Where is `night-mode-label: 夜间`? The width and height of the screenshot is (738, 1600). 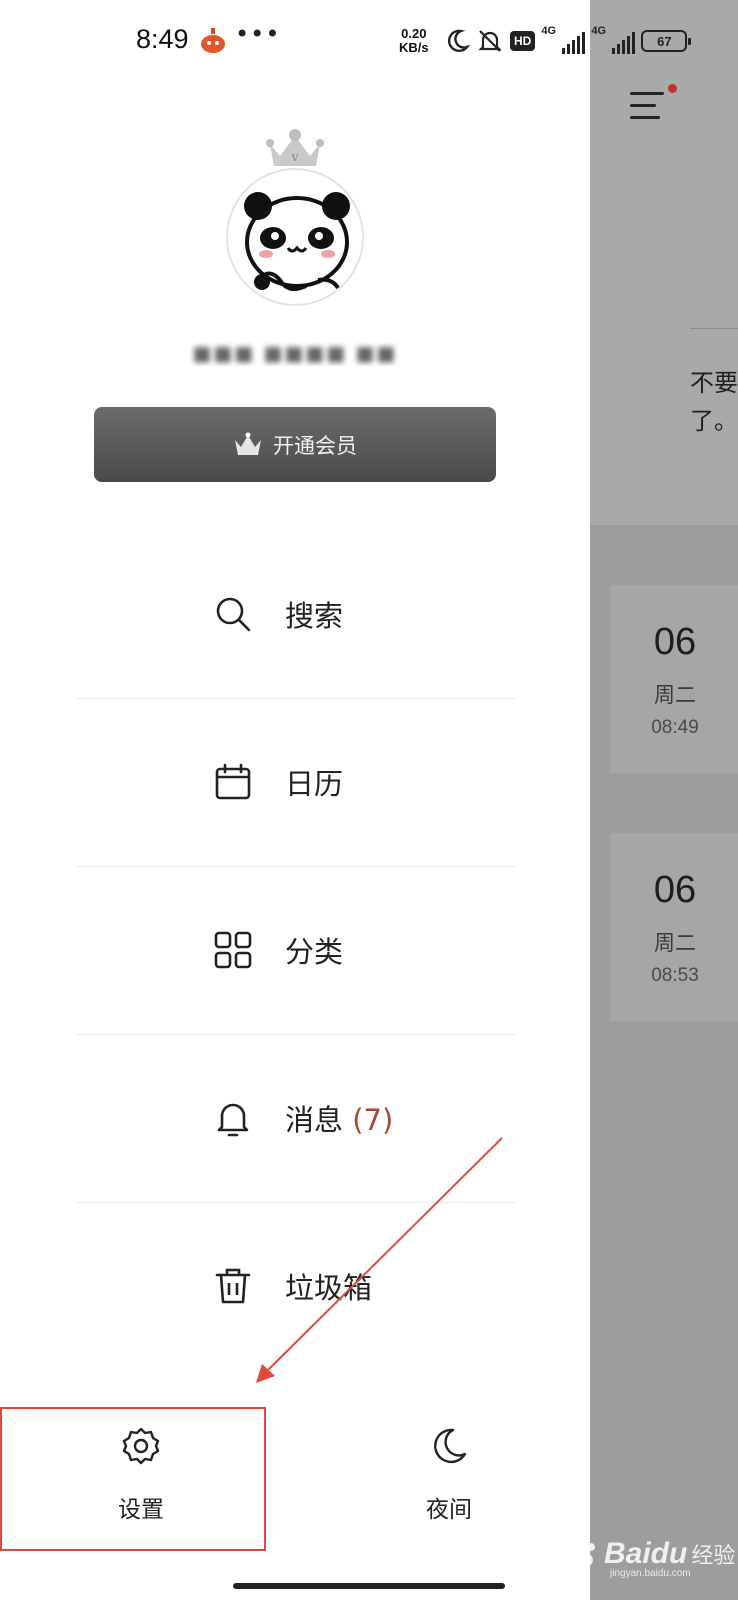
night-mode-label: 夜间 is located at coordinates (449, 1510).